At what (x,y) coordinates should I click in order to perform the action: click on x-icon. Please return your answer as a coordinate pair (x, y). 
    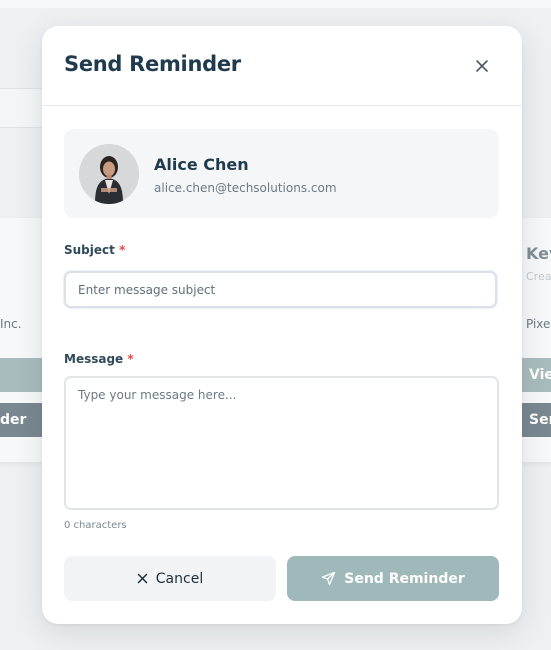
    Looking at the image, I should click on (142, 578).